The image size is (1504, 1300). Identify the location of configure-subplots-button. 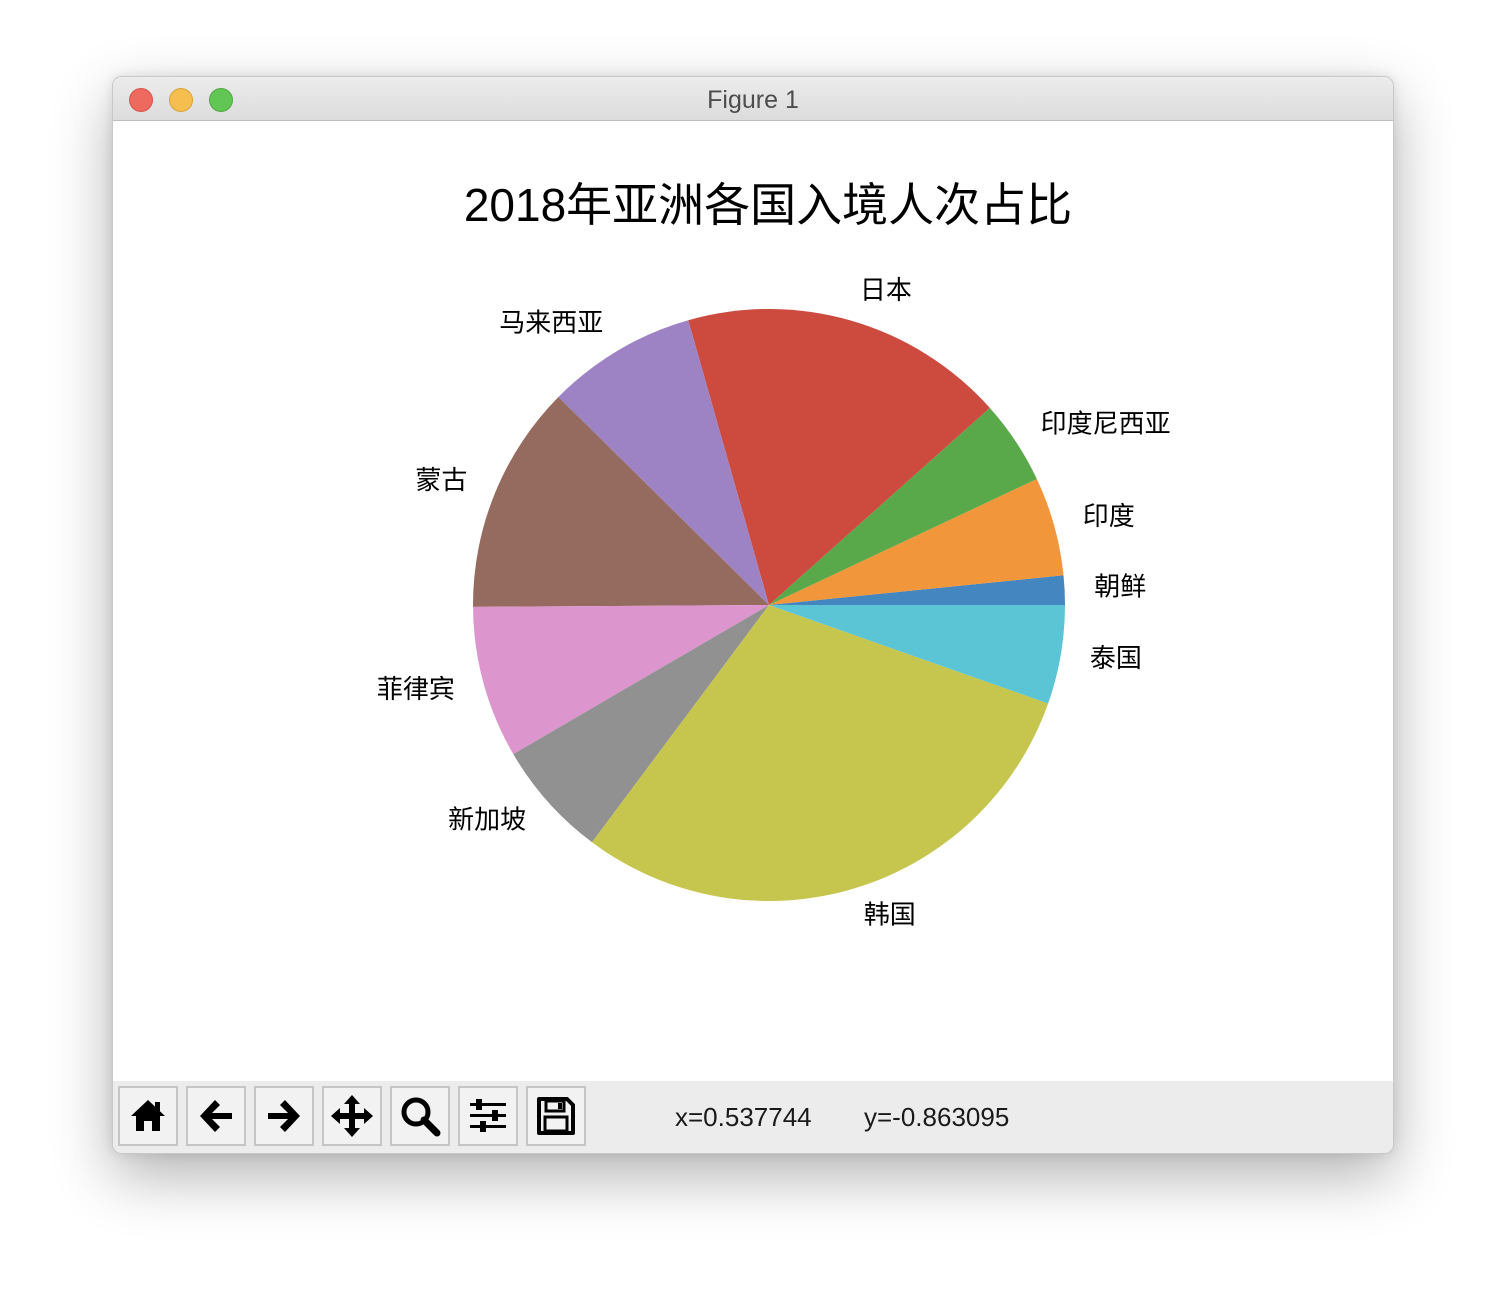
(488, 1116).